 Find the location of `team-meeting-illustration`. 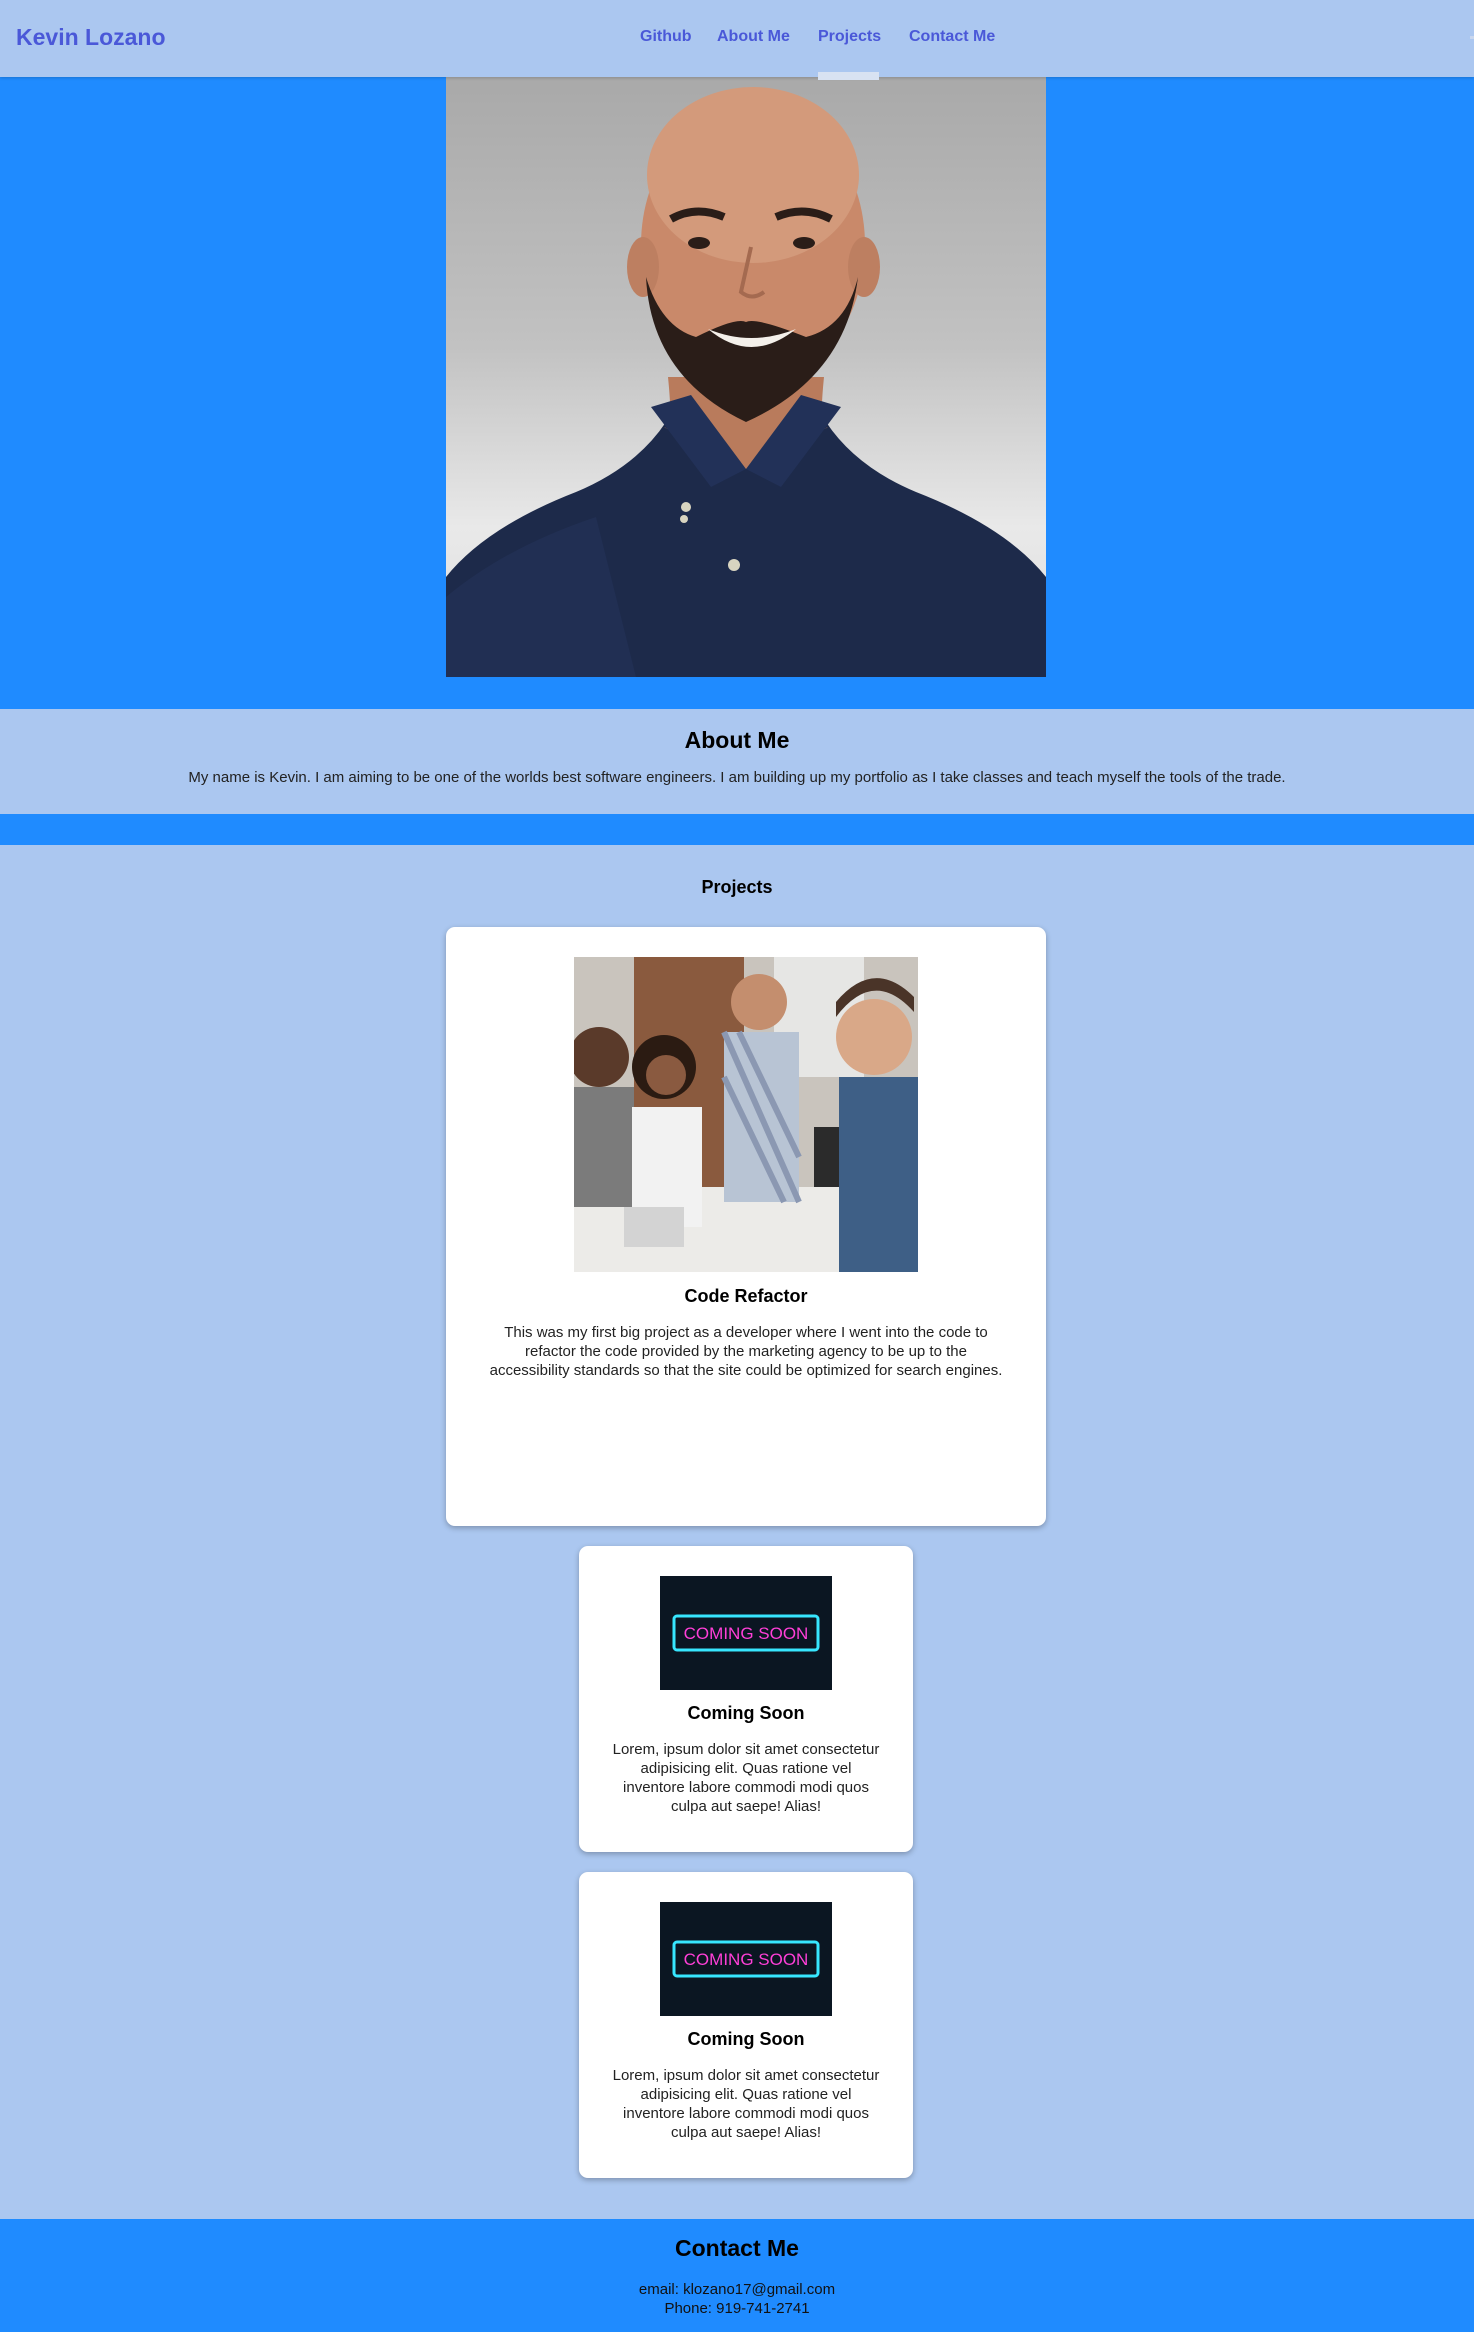

team-meeting-illustration is located at coordinates (746, 1114).